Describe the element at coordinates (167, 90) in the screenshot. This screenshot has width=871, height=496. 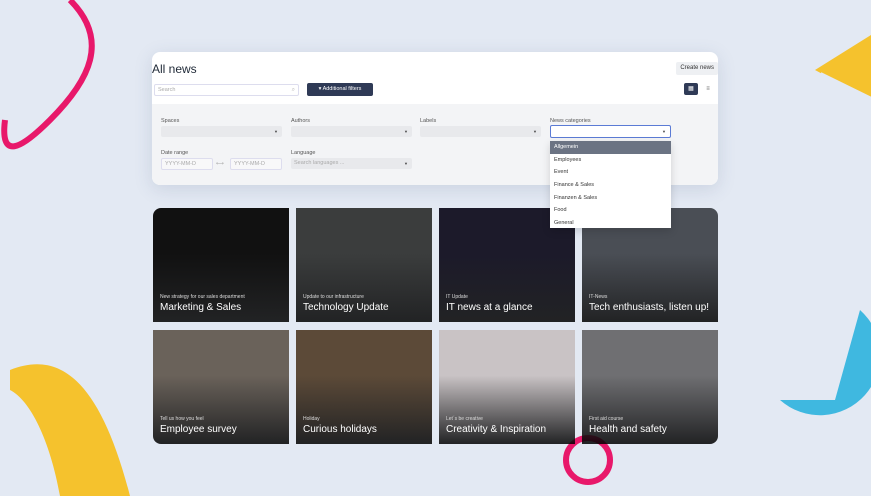
I see `search-placeholder: Search` at that location.